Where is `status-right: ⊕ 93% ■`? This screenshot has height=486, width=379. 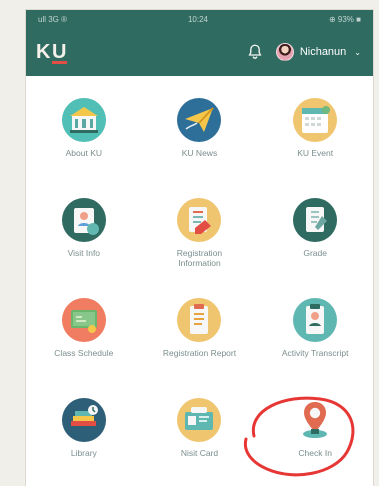
status-right: ⊕ 93% ■ is located at coordinates (344, 19).